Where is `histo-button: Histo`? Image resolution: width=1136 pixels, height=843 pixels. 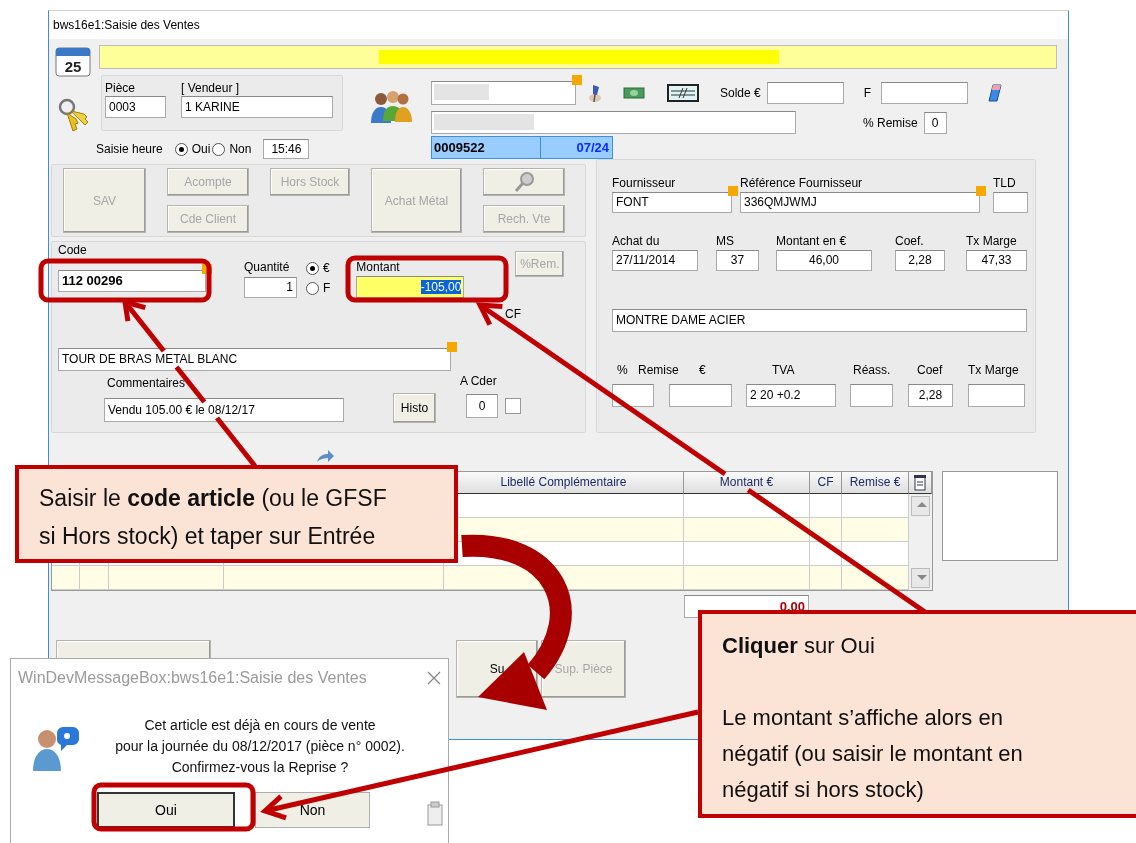 histo-button: Histo is located at coordinates (414, 408).